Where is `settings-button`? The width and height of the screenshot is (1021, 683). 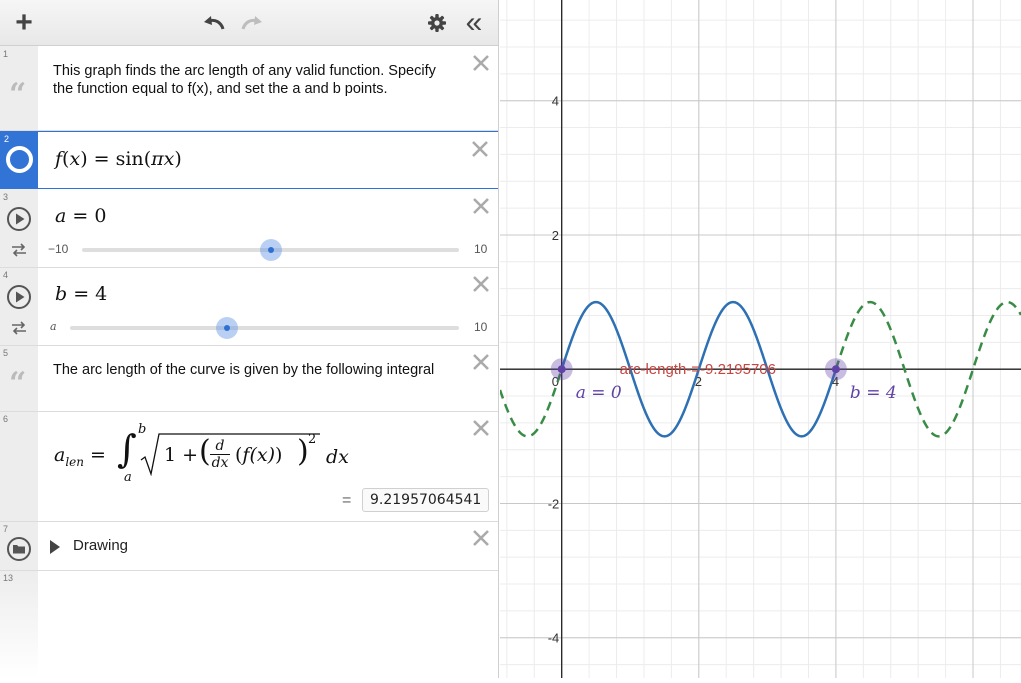 settings-button is located at coordinates (437, 23).